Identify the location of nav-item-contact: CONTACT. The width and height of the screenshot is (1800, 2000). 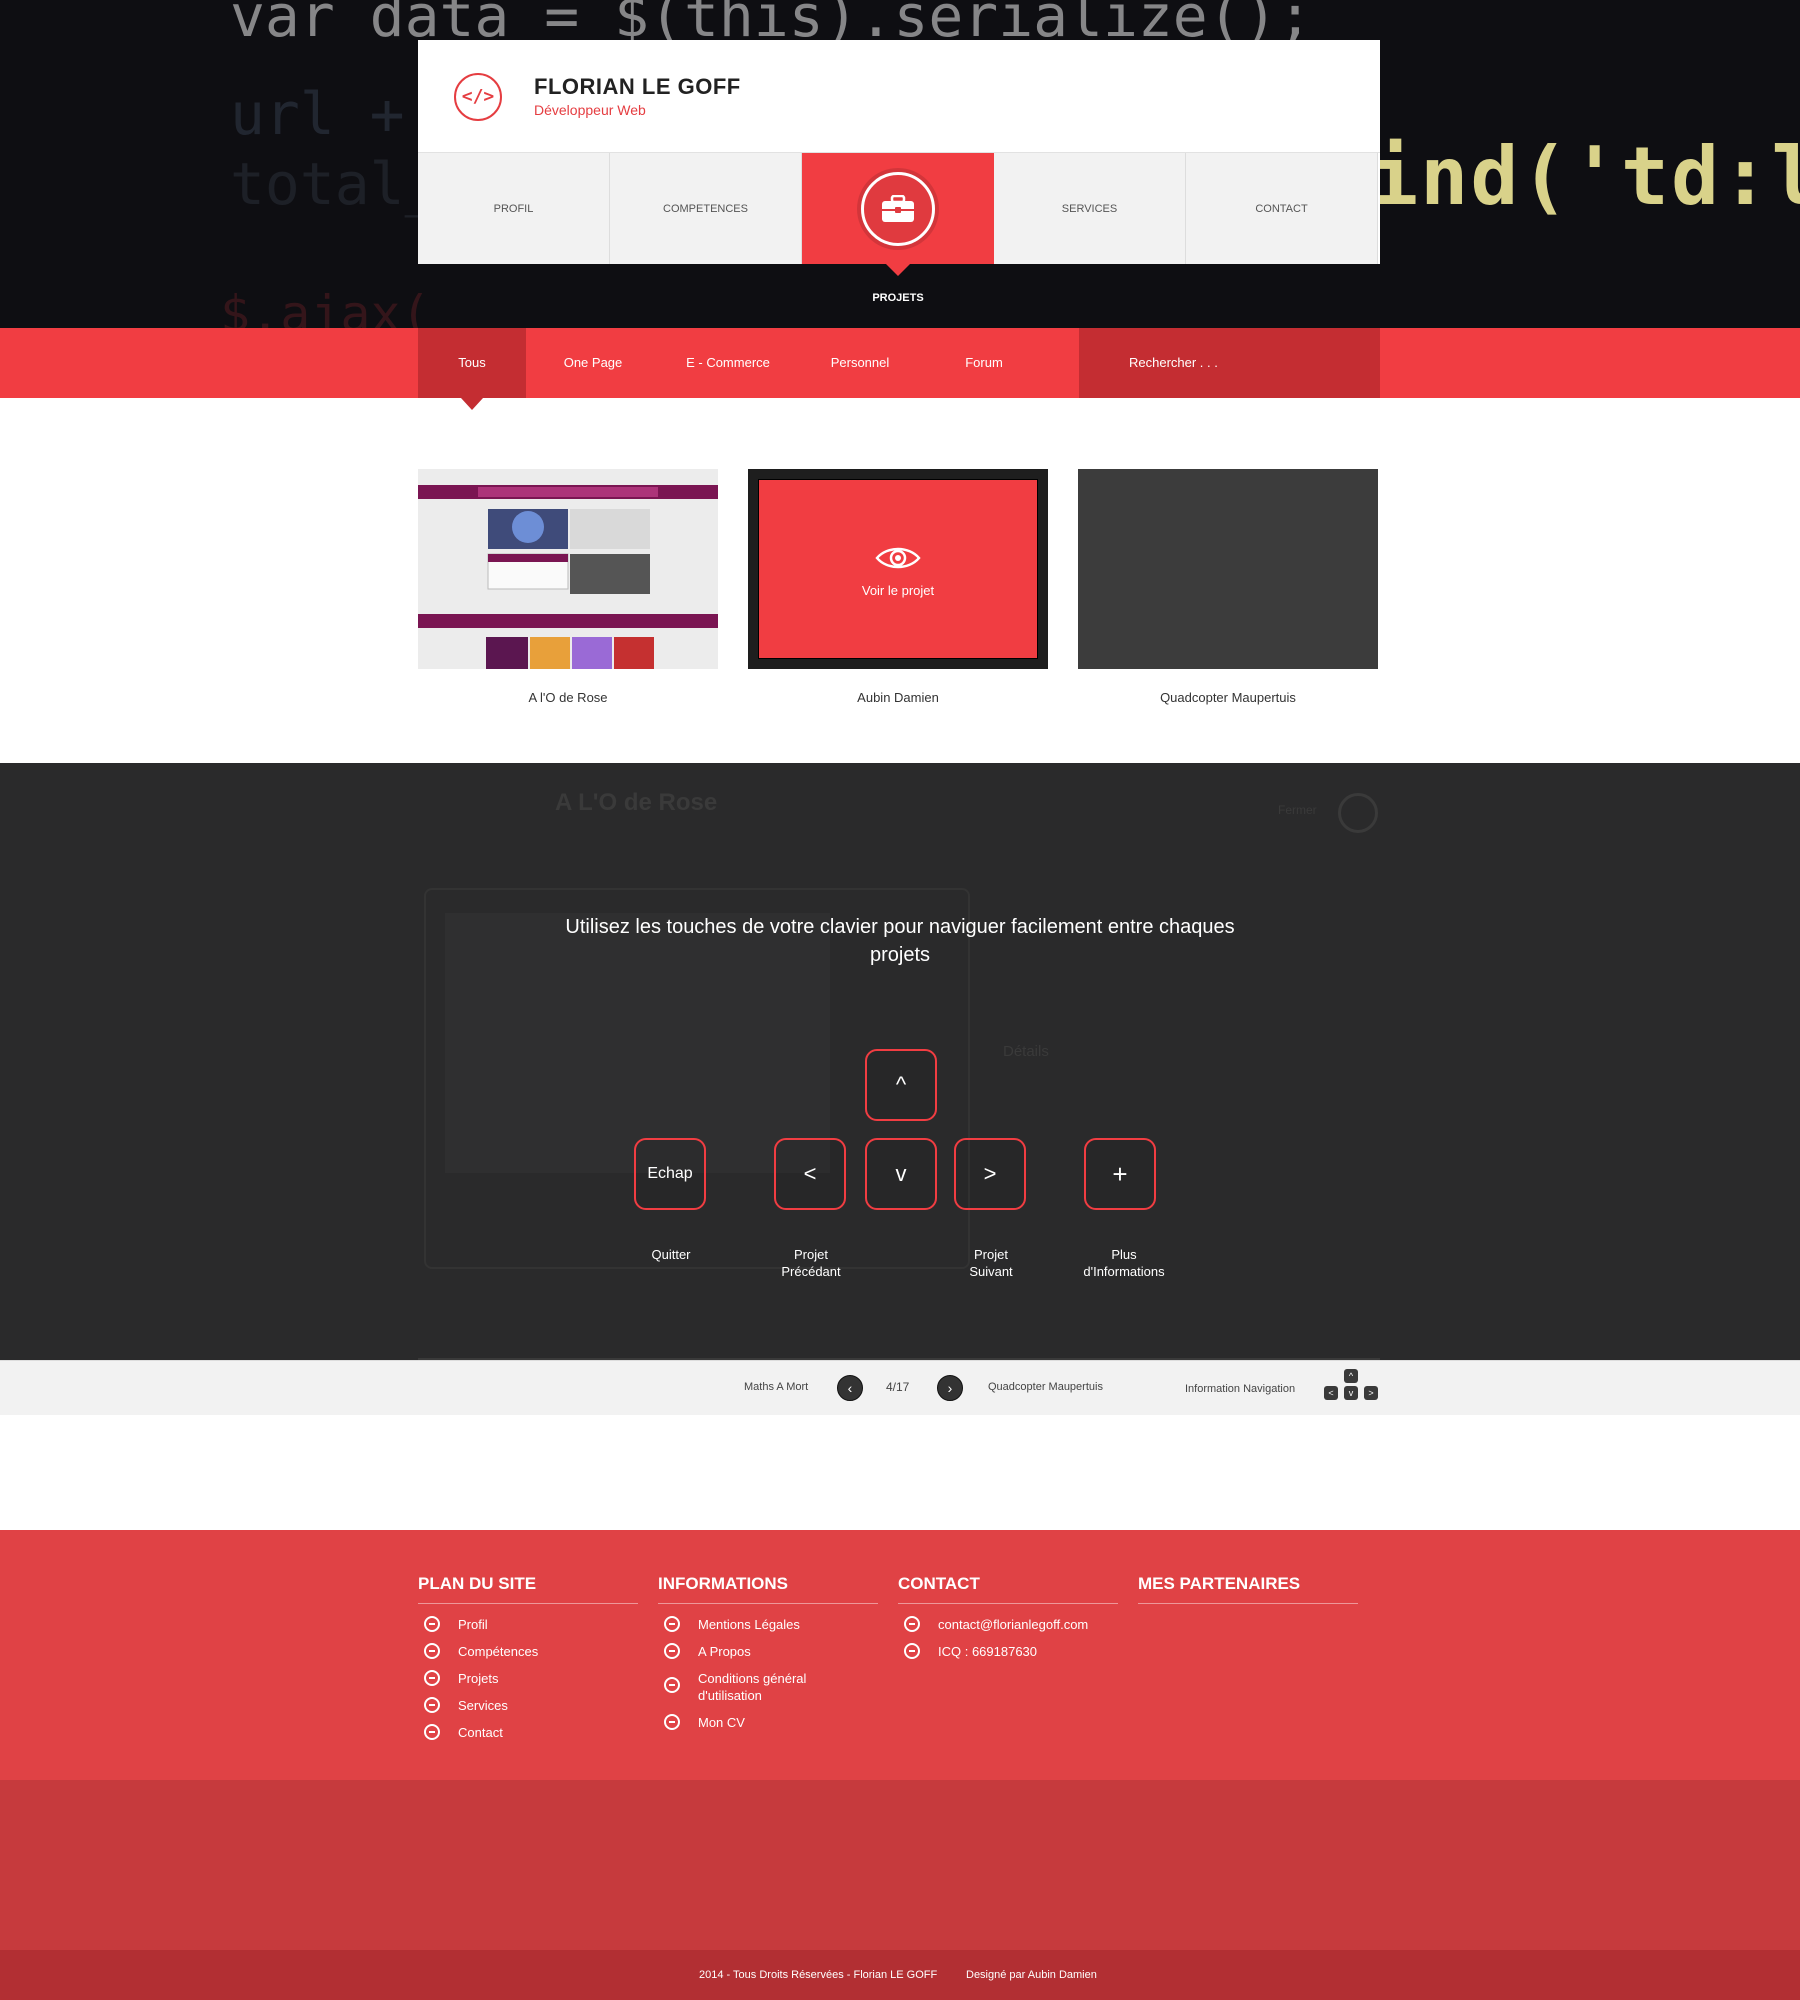
(1282, 208).